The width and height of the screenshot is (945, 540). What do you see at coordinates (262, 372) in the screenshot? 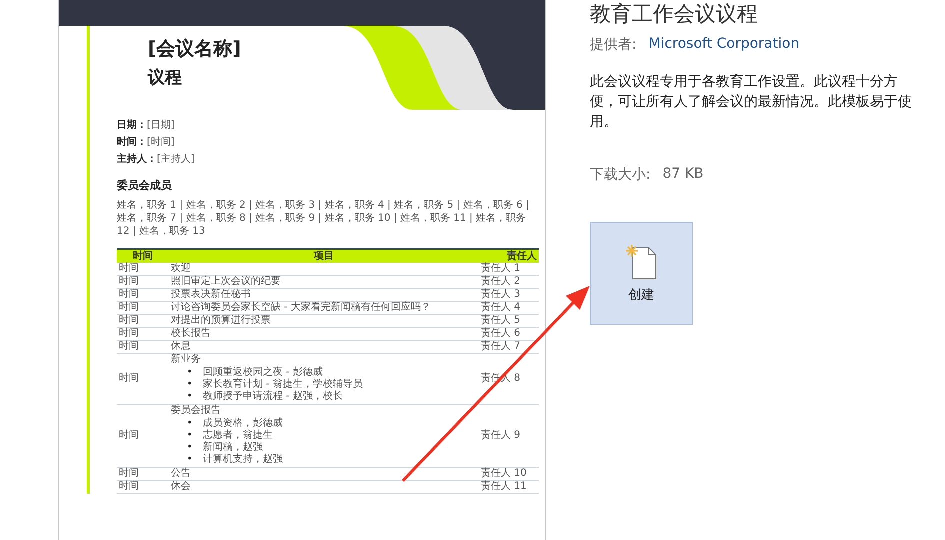
I see `agenda-bullet: 回顾重返校园之夜 - 彭德威` at bounding box center [262, 372].